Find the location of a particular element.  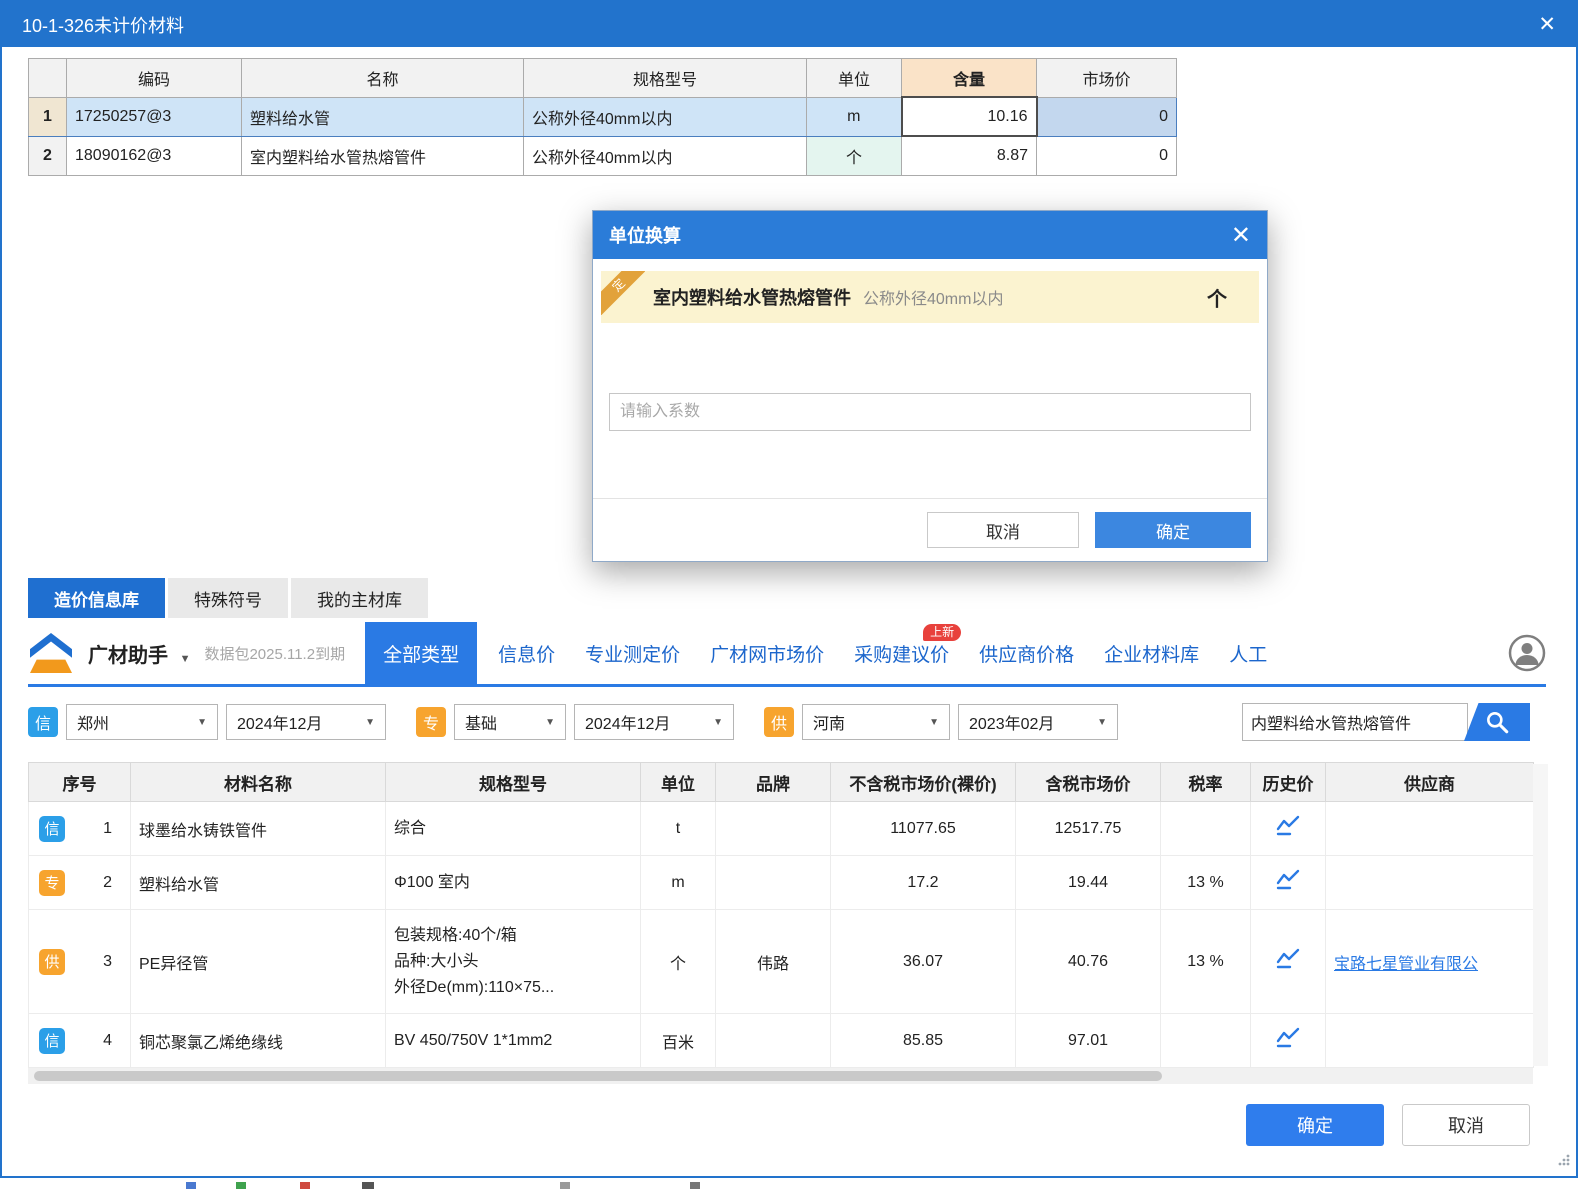

result-row: 专 2 塑料给水管 Φ100 室内 m 17.2 19.44 13 % is located at coordinates (781, 882).